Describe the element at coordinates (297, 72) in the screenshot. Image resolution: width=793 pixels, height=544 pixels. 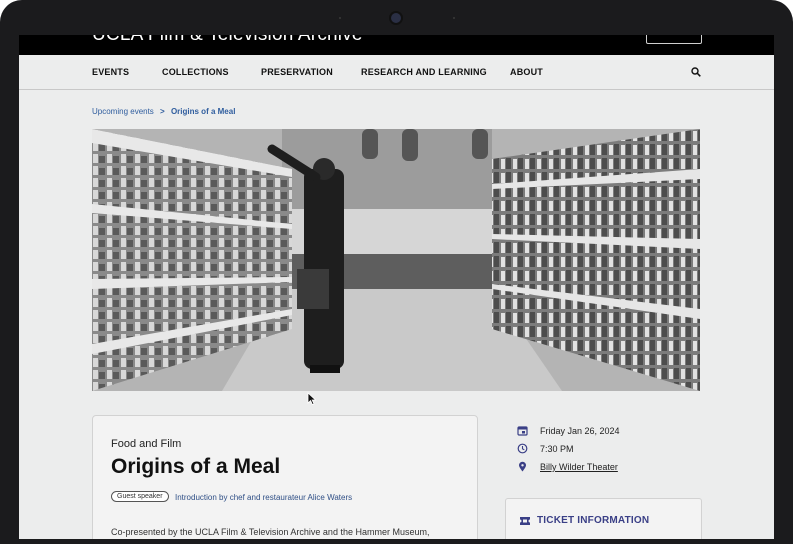
I see `nav-preservation: PRESERVATION` at that location.